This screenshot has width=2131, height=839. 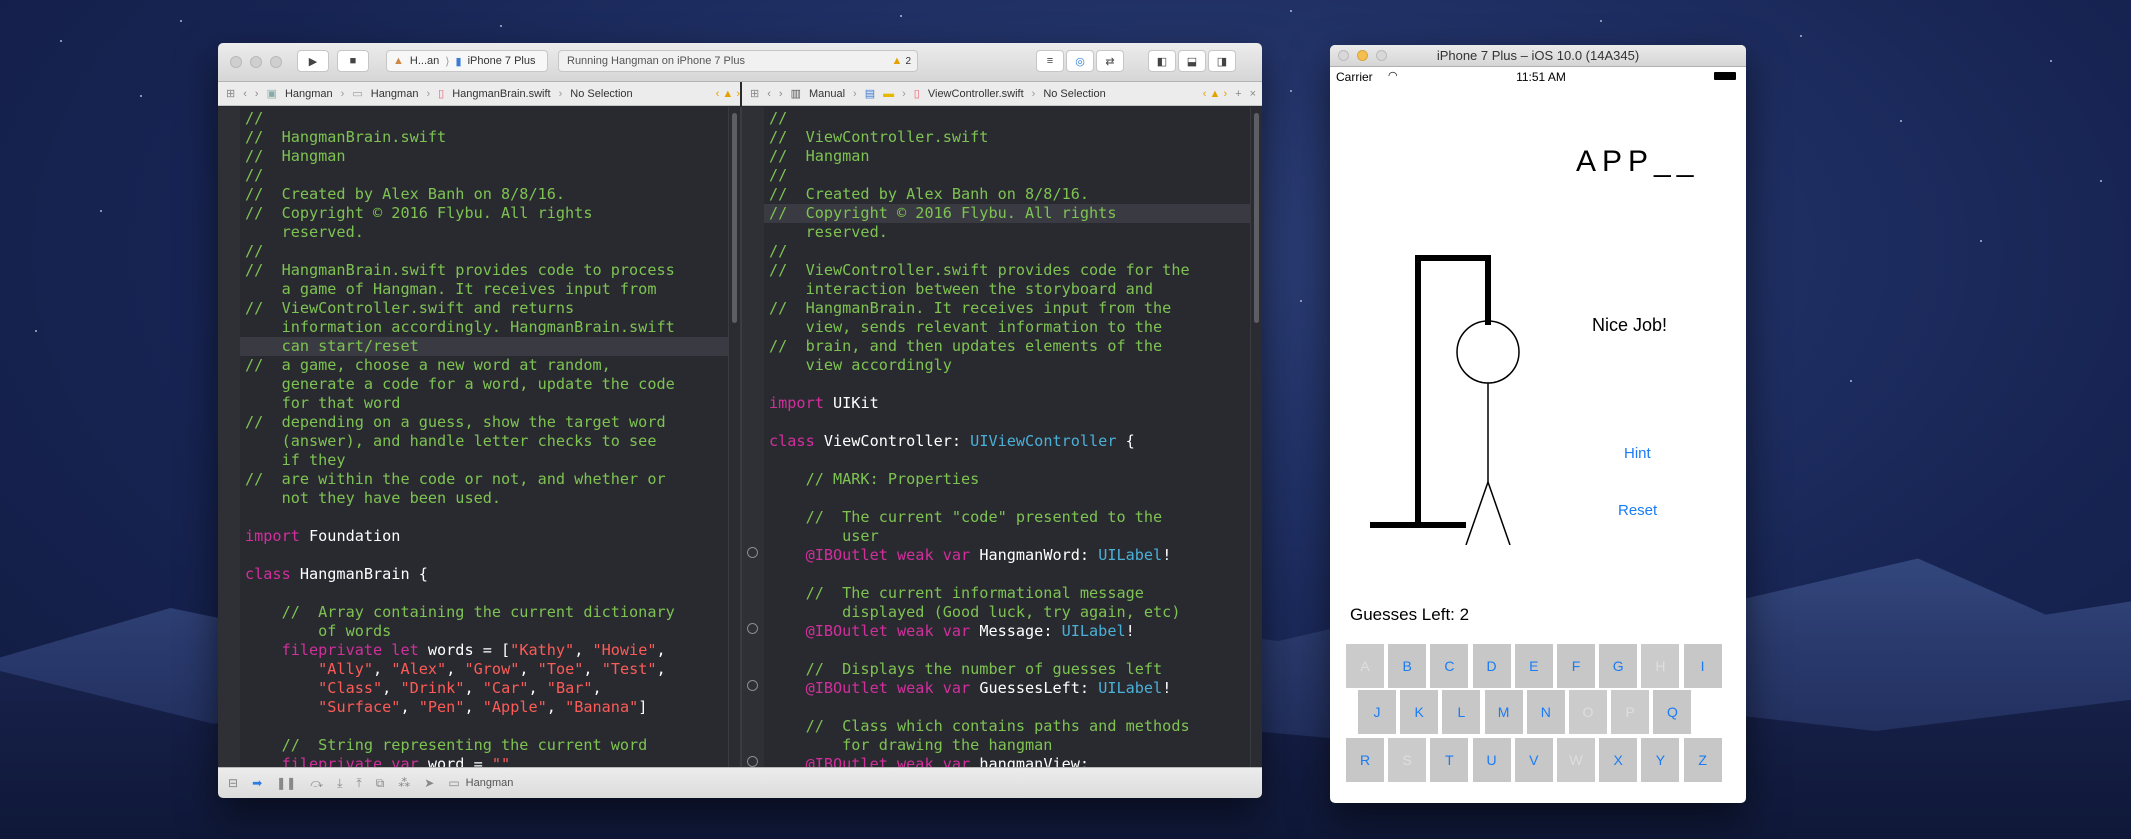 I want to click on run-button: ▶, so click(x=313, y=61).